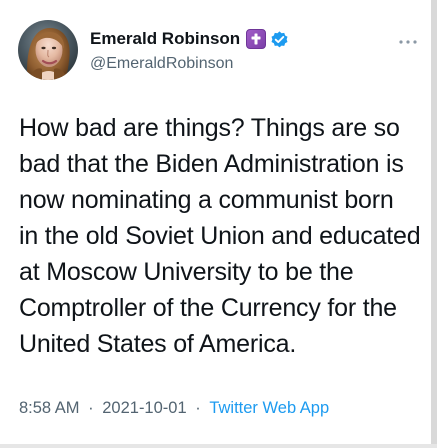 The image size is (437, 448). I want to click on author-handle: @EmeraldRobinson, so click(235, 64).